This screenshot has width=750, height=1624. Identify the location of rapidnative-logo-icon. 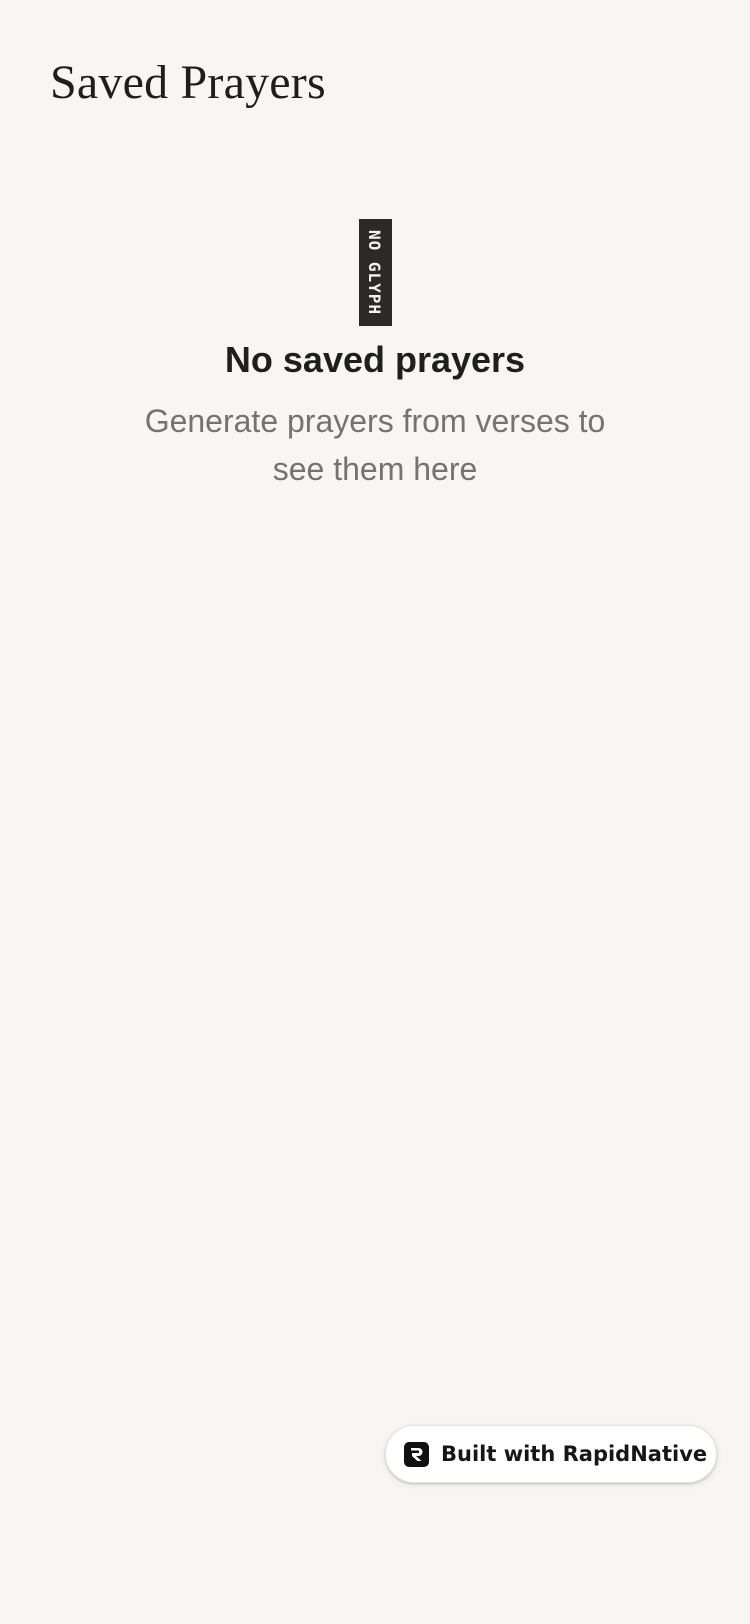
(416, 1454).